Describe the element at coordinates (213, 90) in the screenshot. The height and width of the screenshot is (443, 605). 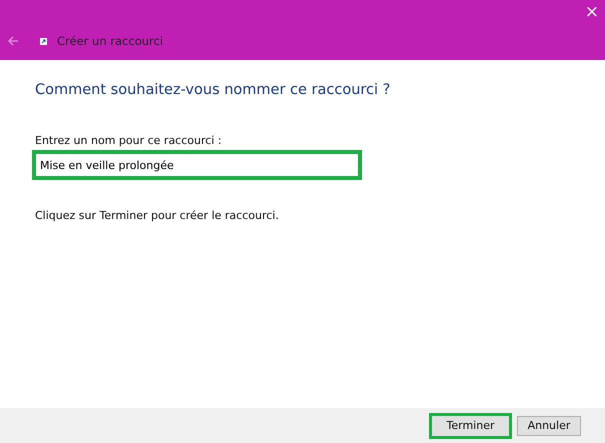
I see `heading: Comment souhaitez-vous nommer ce raccourci ?` at that location.